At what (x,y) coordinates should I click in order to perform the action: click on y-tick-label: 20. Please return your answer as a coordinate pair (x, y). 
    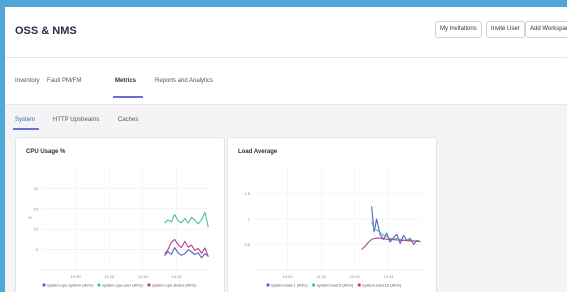
    Looking at the image, I should click on (36, 188).